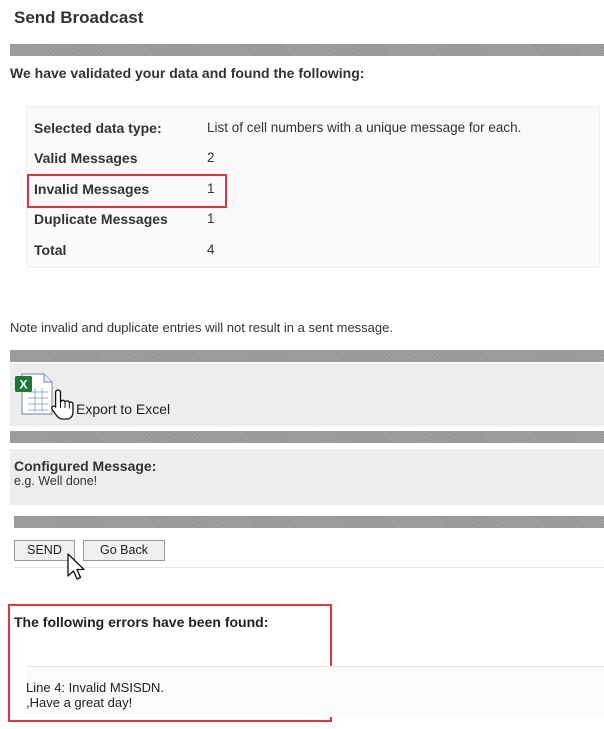 This screenshot has width=604, height=729. I want to click on summary-label: Duplicate Messages, so click(101, 219).